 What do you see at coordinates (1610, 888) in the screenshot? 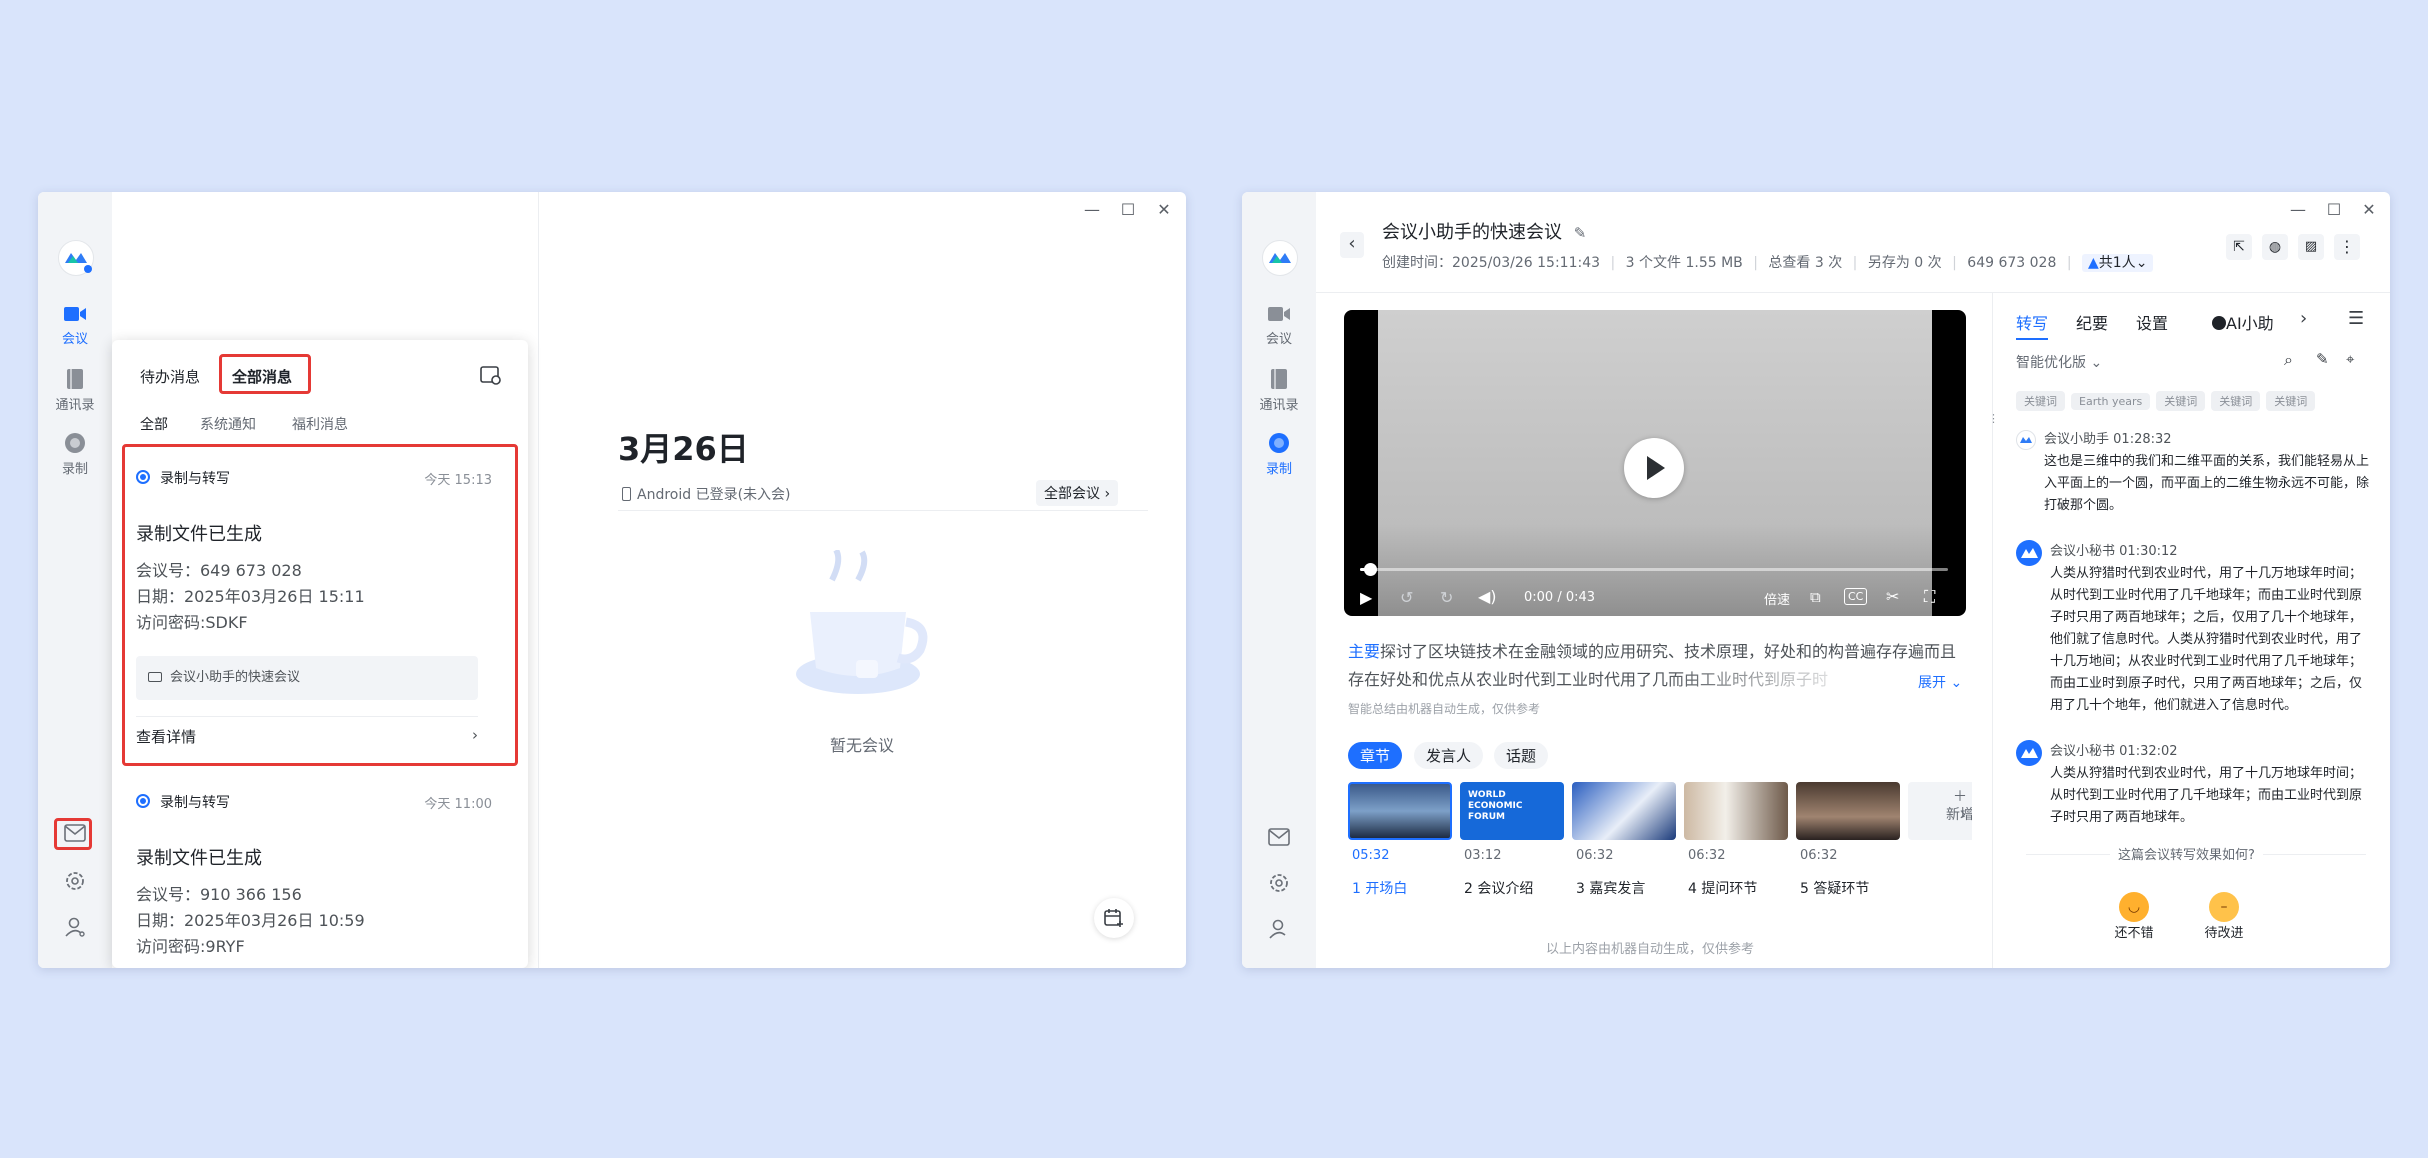
I see `chapter-label: 3 嘉宾发言` at bounding box center [1610, 888].